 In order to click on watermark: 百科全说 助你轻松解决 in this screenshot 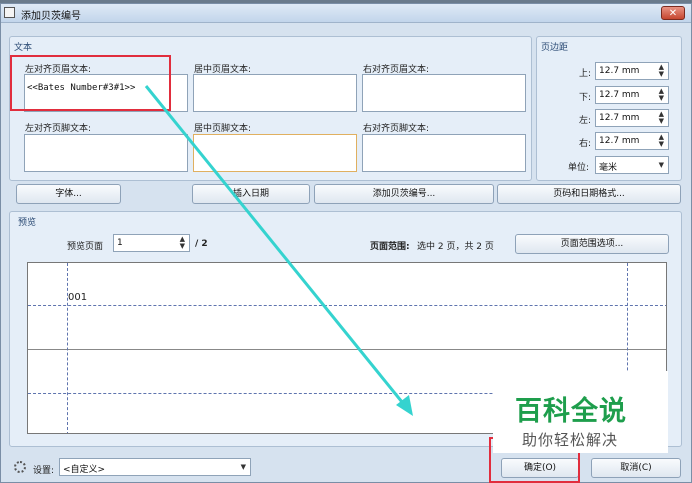, I will do `click(580, 412)`.